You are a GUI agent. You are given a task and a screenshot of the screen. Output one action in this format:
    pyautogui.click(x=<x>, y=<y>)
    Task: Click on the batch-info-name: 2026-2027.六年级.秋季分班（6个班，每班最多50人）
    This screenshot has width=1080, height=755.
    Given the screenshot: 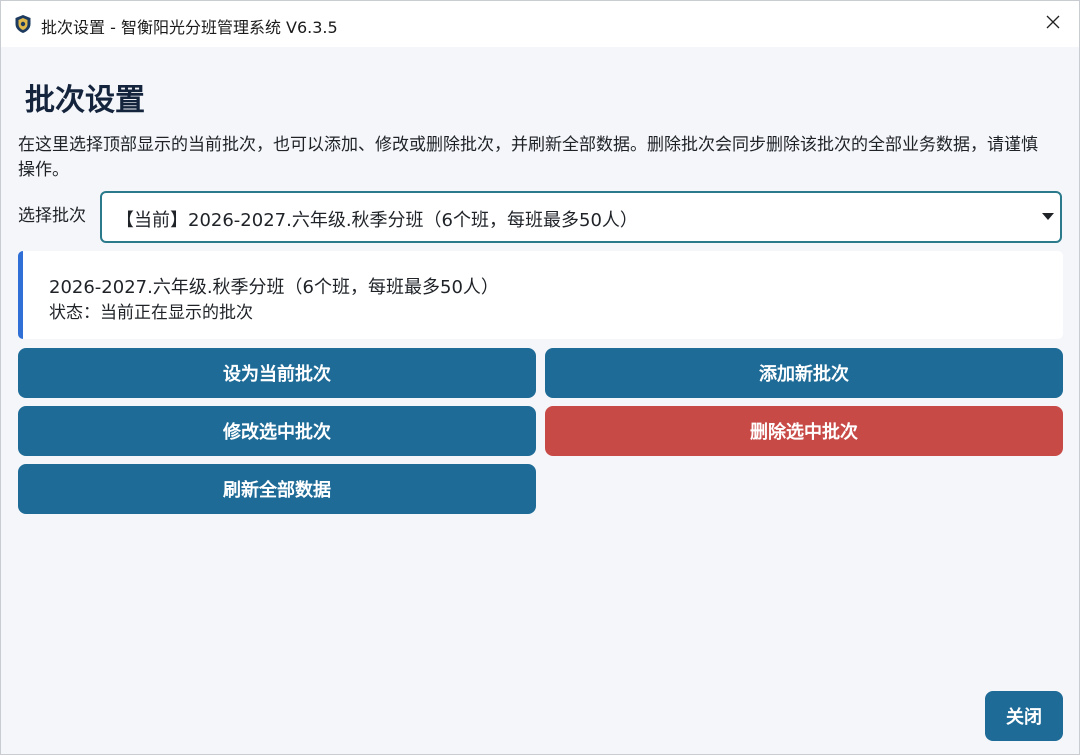 What is the action you would take?
    pyautogui.click(x=274, y=287)
    